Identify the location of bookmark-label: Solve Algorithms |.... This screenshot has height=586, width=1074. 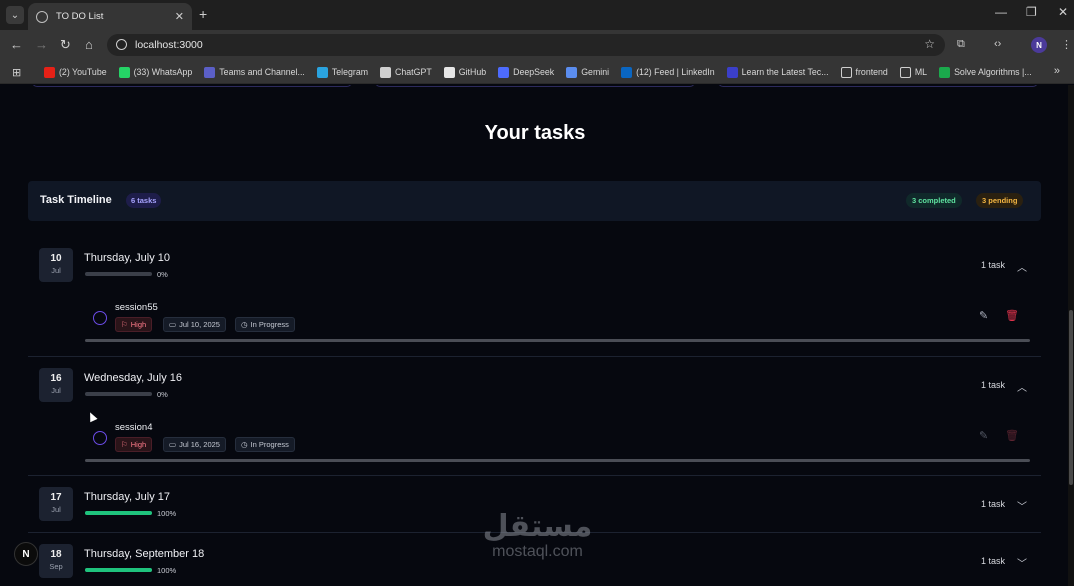
(993, 72).